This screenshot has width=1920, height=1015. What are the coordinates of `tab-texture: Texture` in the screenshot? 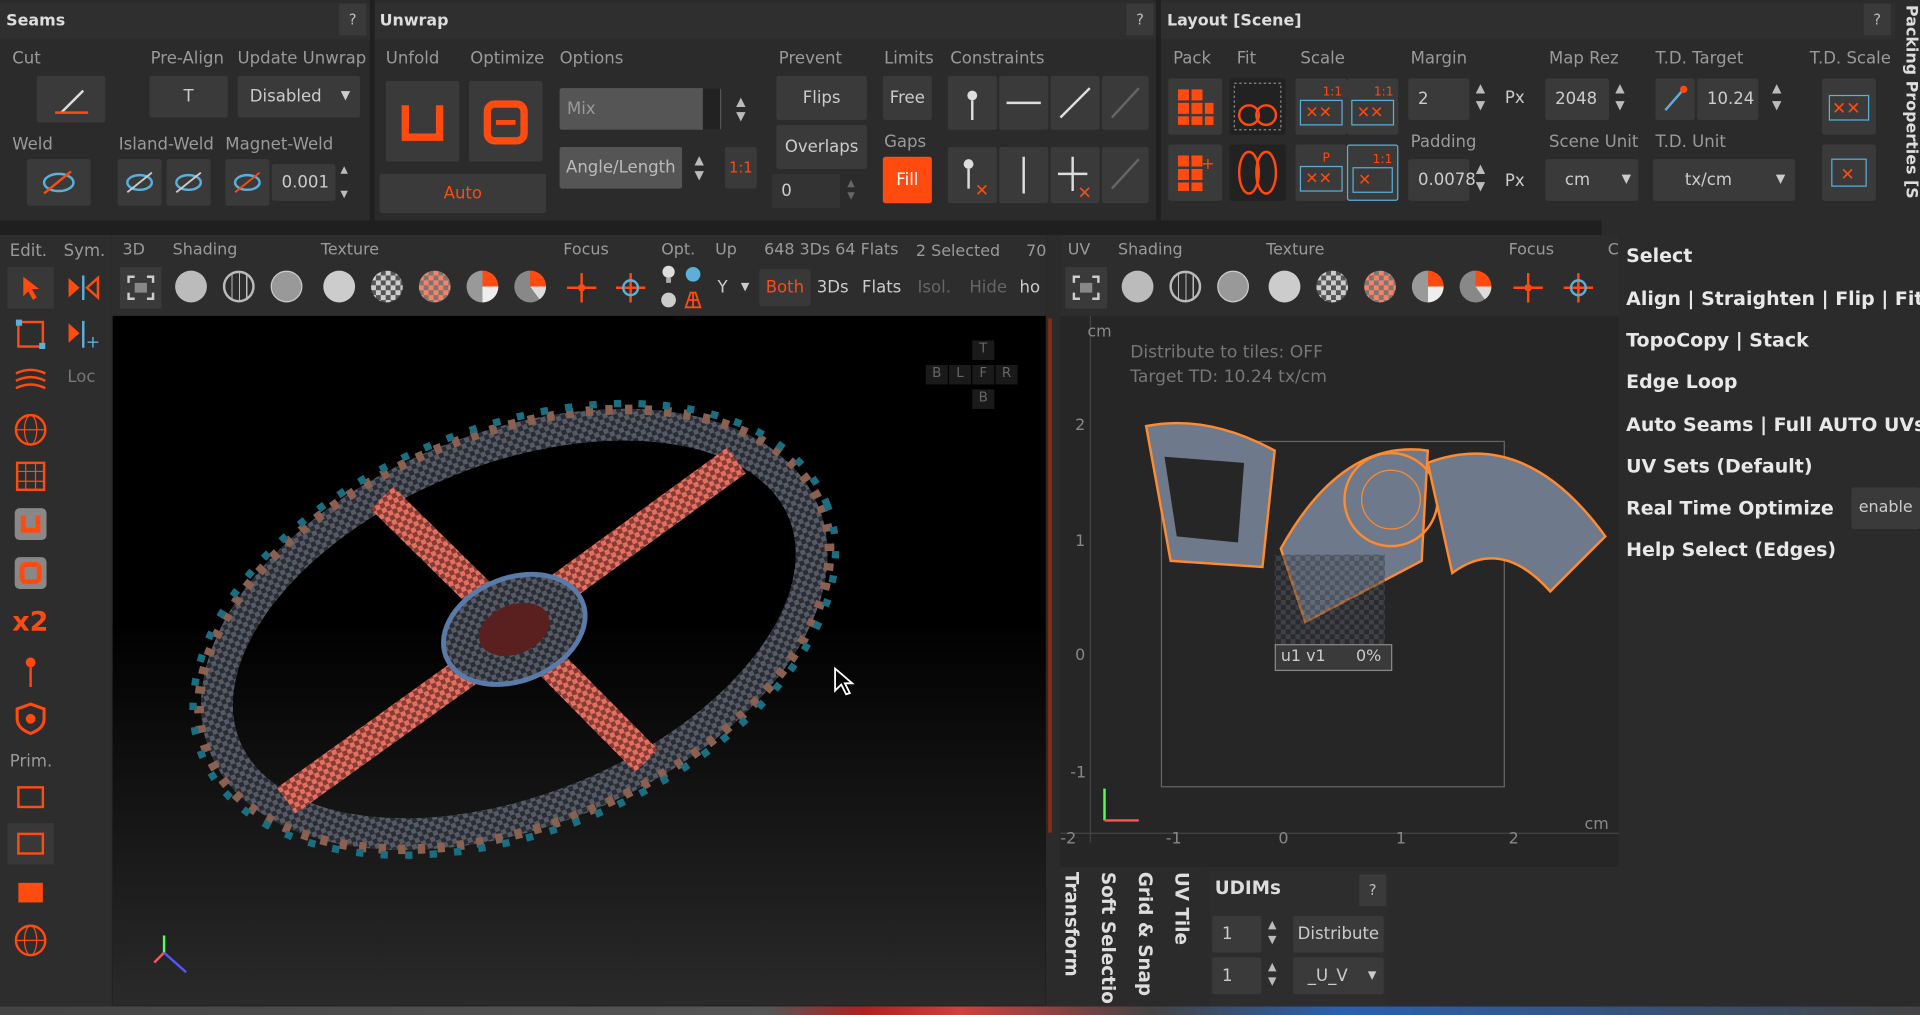 It's located at (350, 250).